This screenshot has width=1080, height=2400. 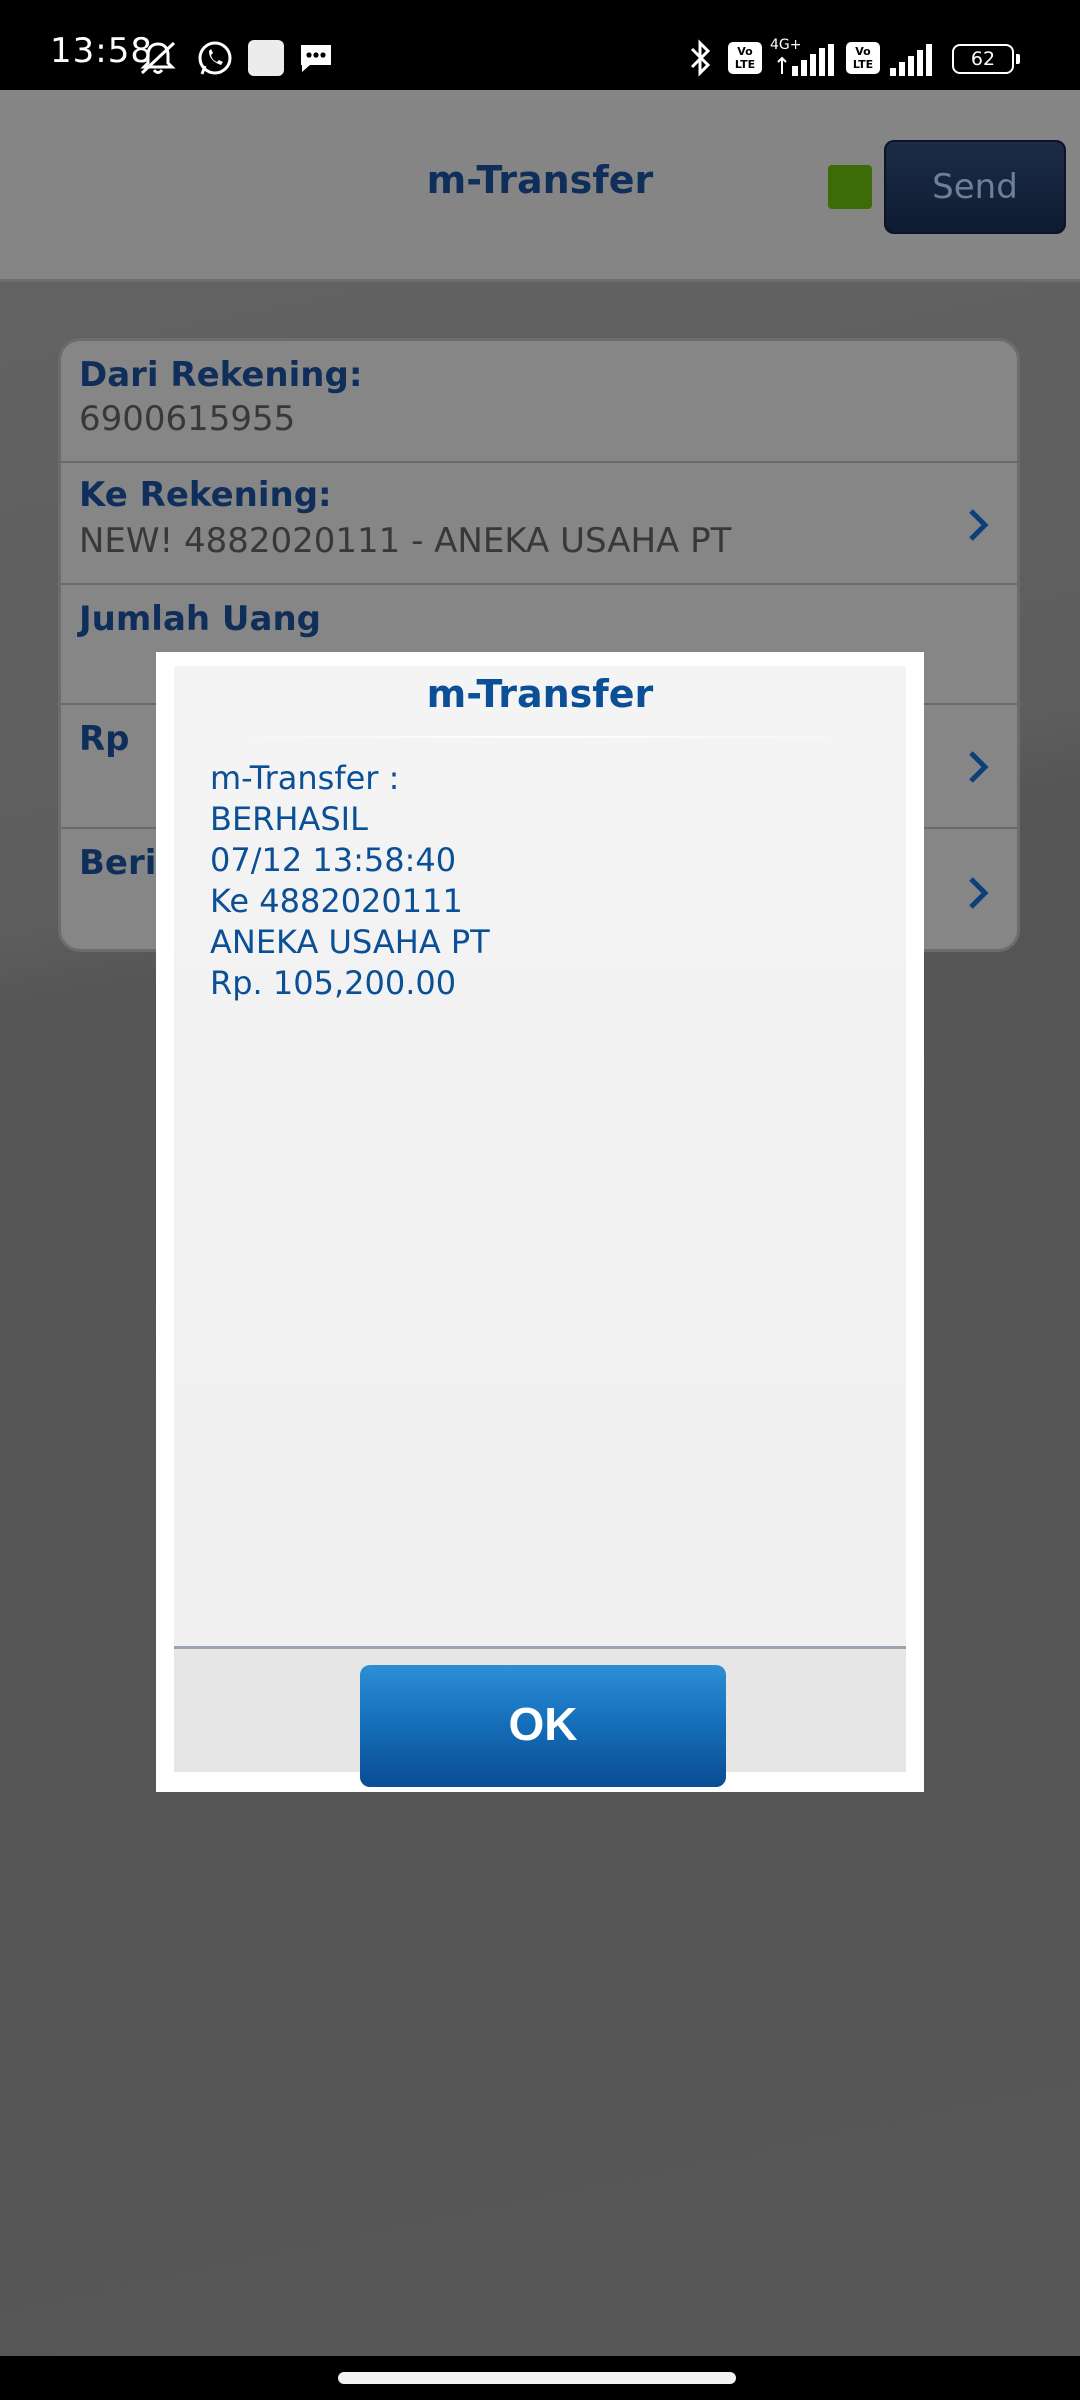 I want to click on mute-notifications-icon, so click(x=158, y=58).